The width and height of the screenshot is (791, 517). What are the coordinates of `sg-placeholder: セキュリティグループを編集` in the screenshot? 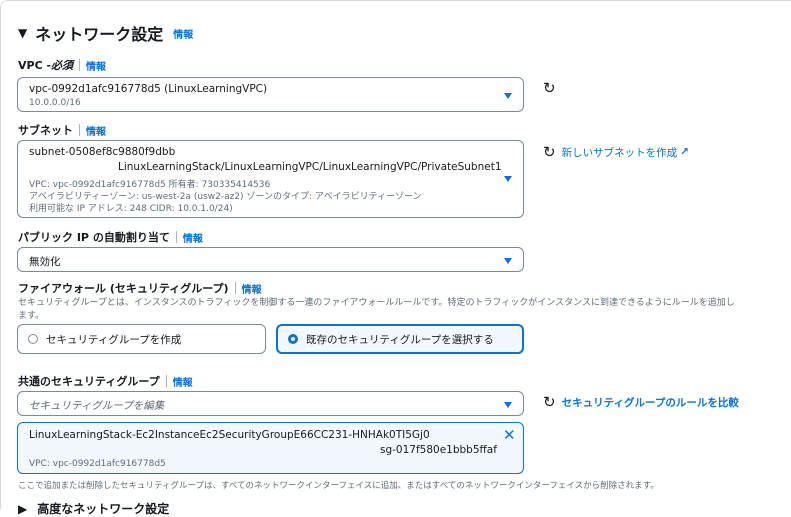 It's located at (97, 406).